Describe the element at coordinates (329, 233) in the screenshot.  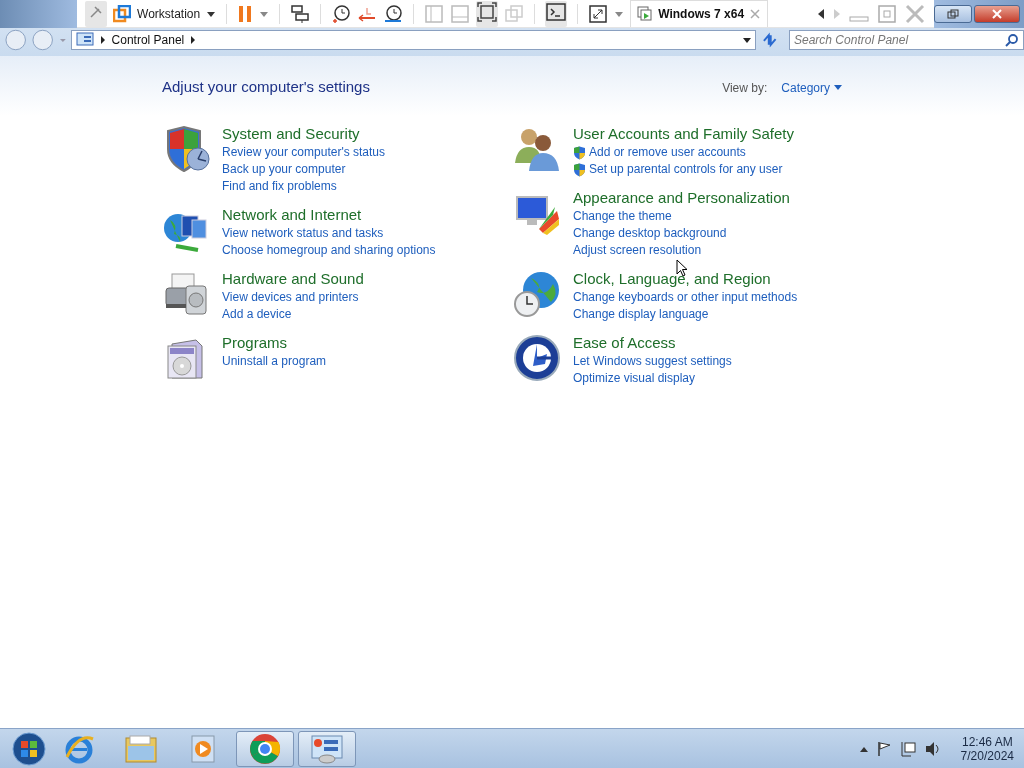
I see `task-link: View network status and tasks` at that location.